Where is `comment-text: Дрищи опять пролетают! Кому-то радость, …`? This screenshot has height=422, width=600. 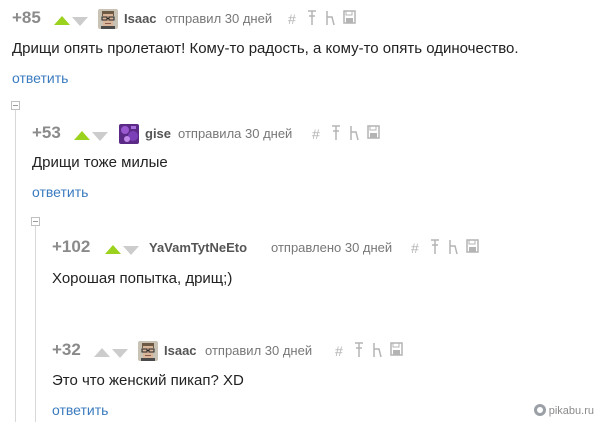
comment-text: Дрищи опять пролетают! Кому-то радость, … is located at coordinates (265, 48).